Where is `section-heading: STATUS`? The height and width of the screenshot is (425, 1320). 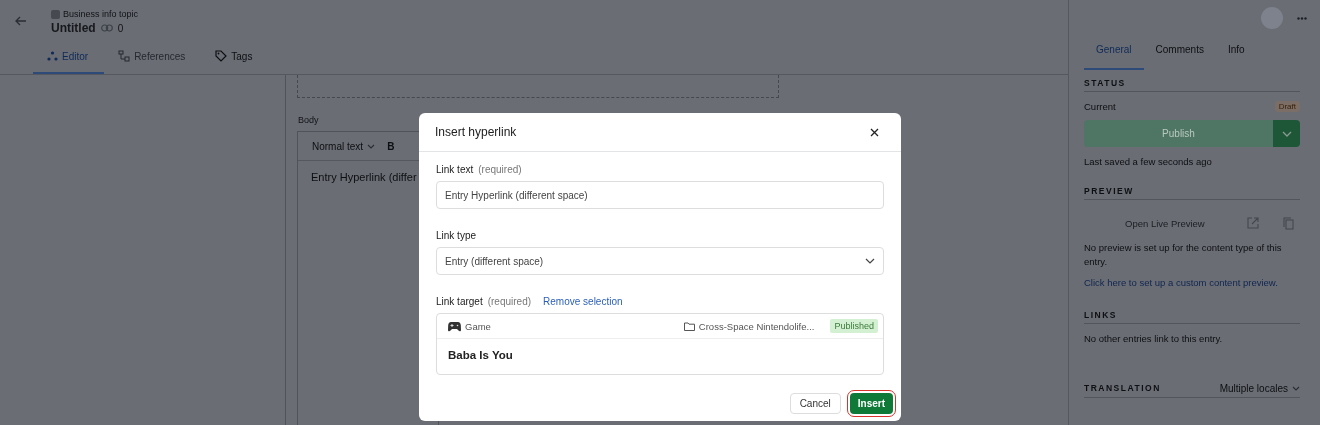
section-heading: STATUS is located at coordinates (1192, 85).